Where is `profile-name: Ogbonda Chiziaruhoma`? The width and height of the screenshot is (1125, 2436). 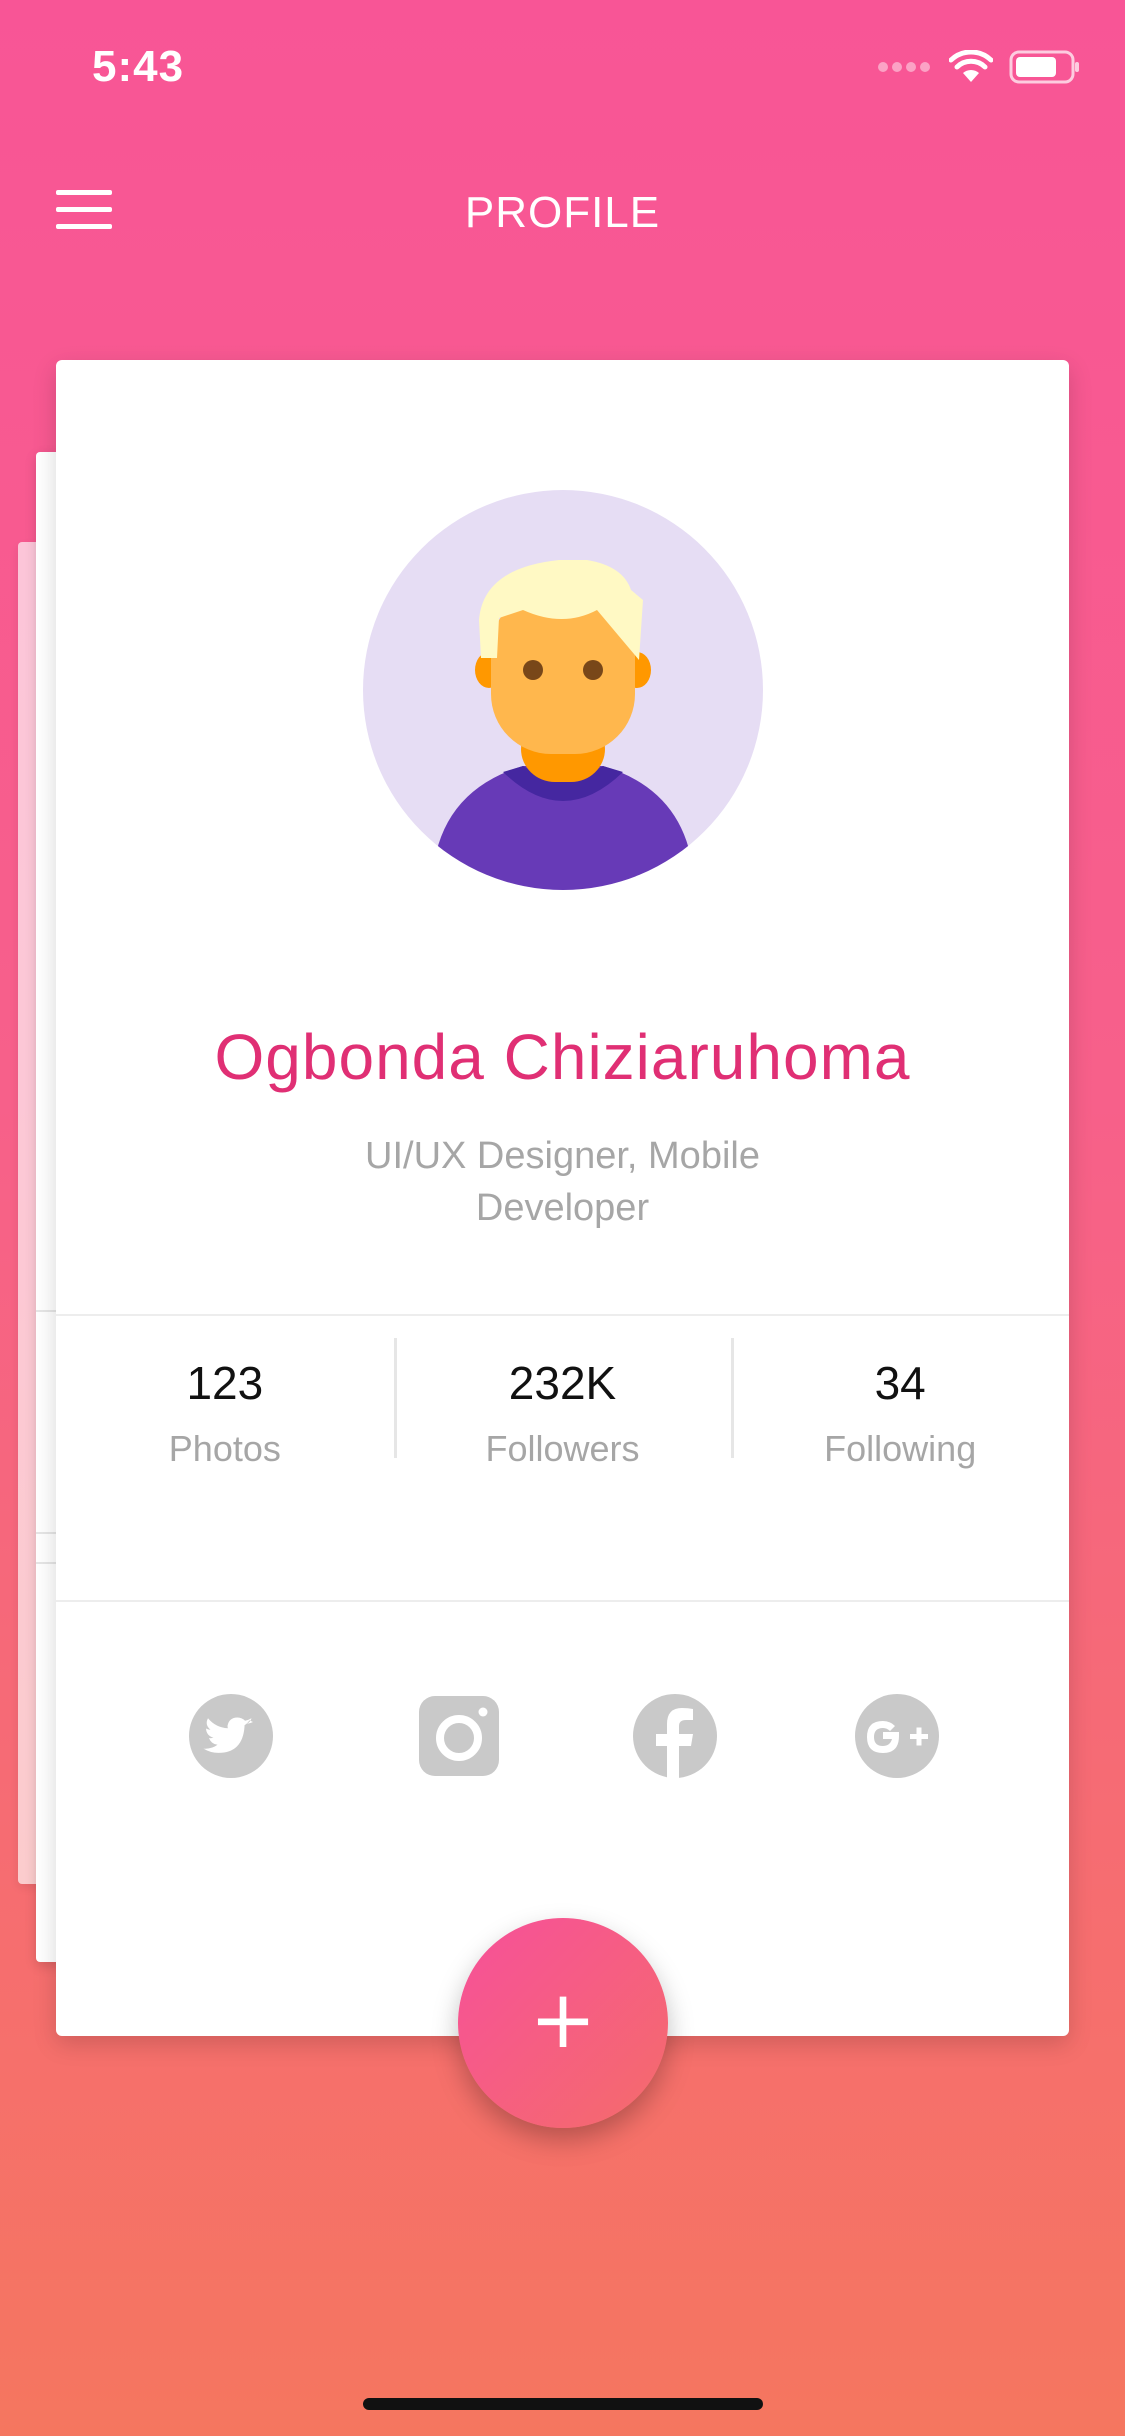
profile-name: Ogbonda Chiziaruhoma is located at coordinates (562, 1057).